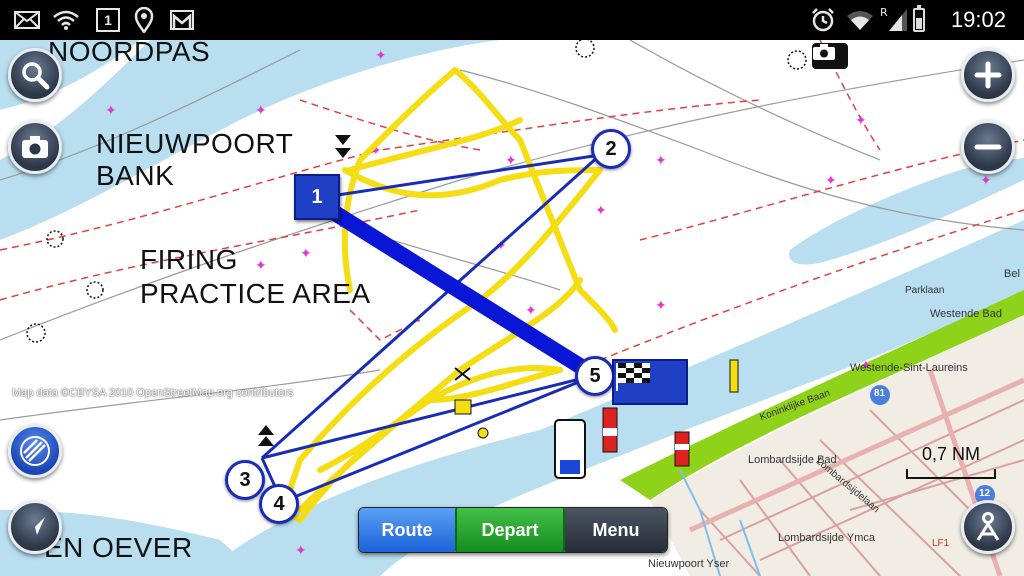 This screenshot has width=1024, height=576. What do you see at coordinates (898, 20) in the screenshot?
I see `cell-signal-icon` at bounding box center [898, 20].